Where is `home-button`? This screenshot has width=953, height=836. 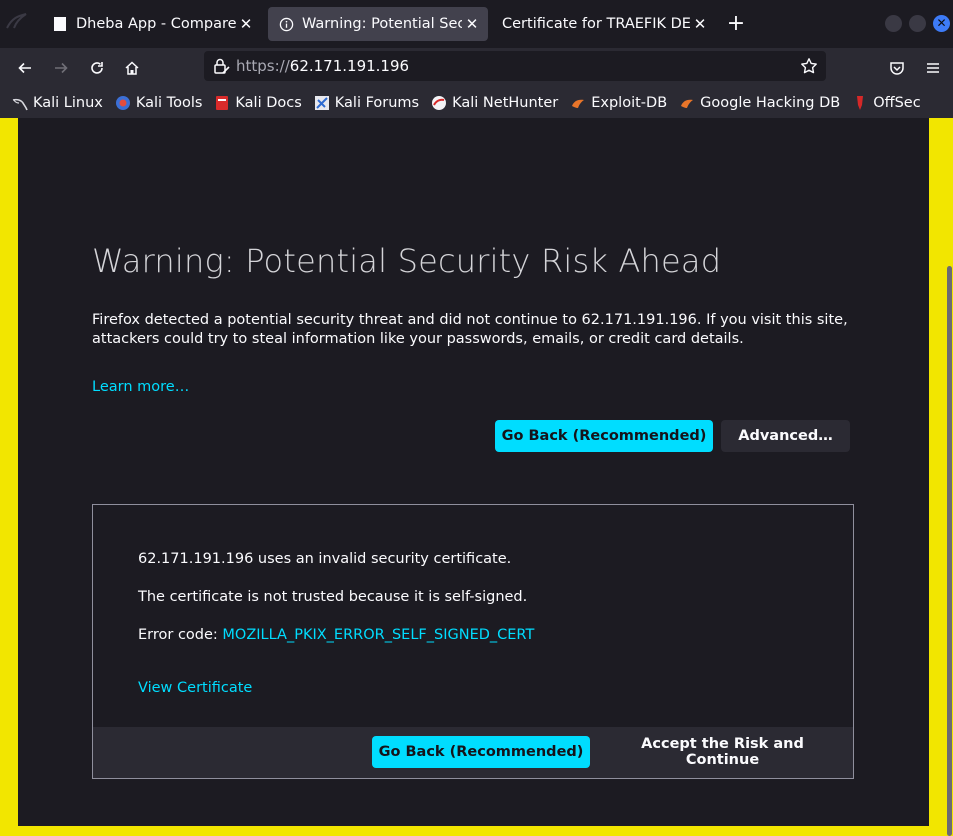 home-button is located at coordinates (132, 68).